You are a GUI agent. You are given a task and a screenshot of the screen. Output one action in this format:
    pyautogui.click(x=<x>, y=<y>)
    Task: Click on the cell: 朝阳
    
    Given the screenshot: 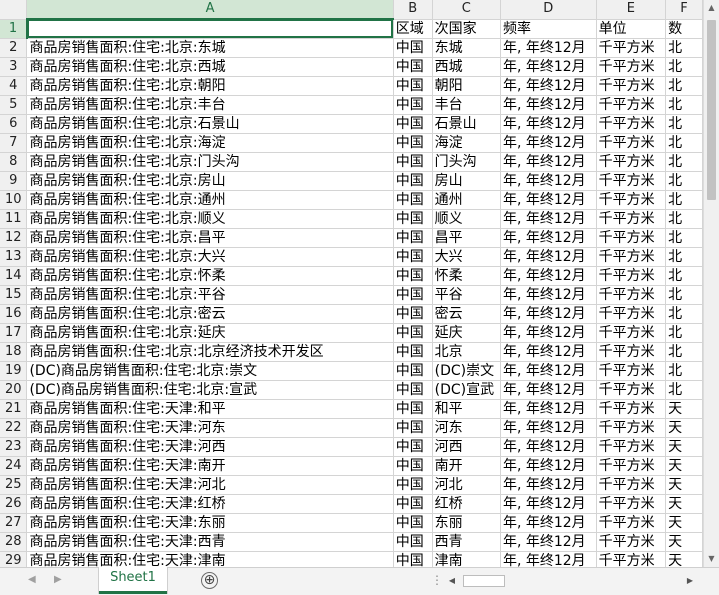 What is the action you would take?
    pyautogui.click(x=466, y=86)
    